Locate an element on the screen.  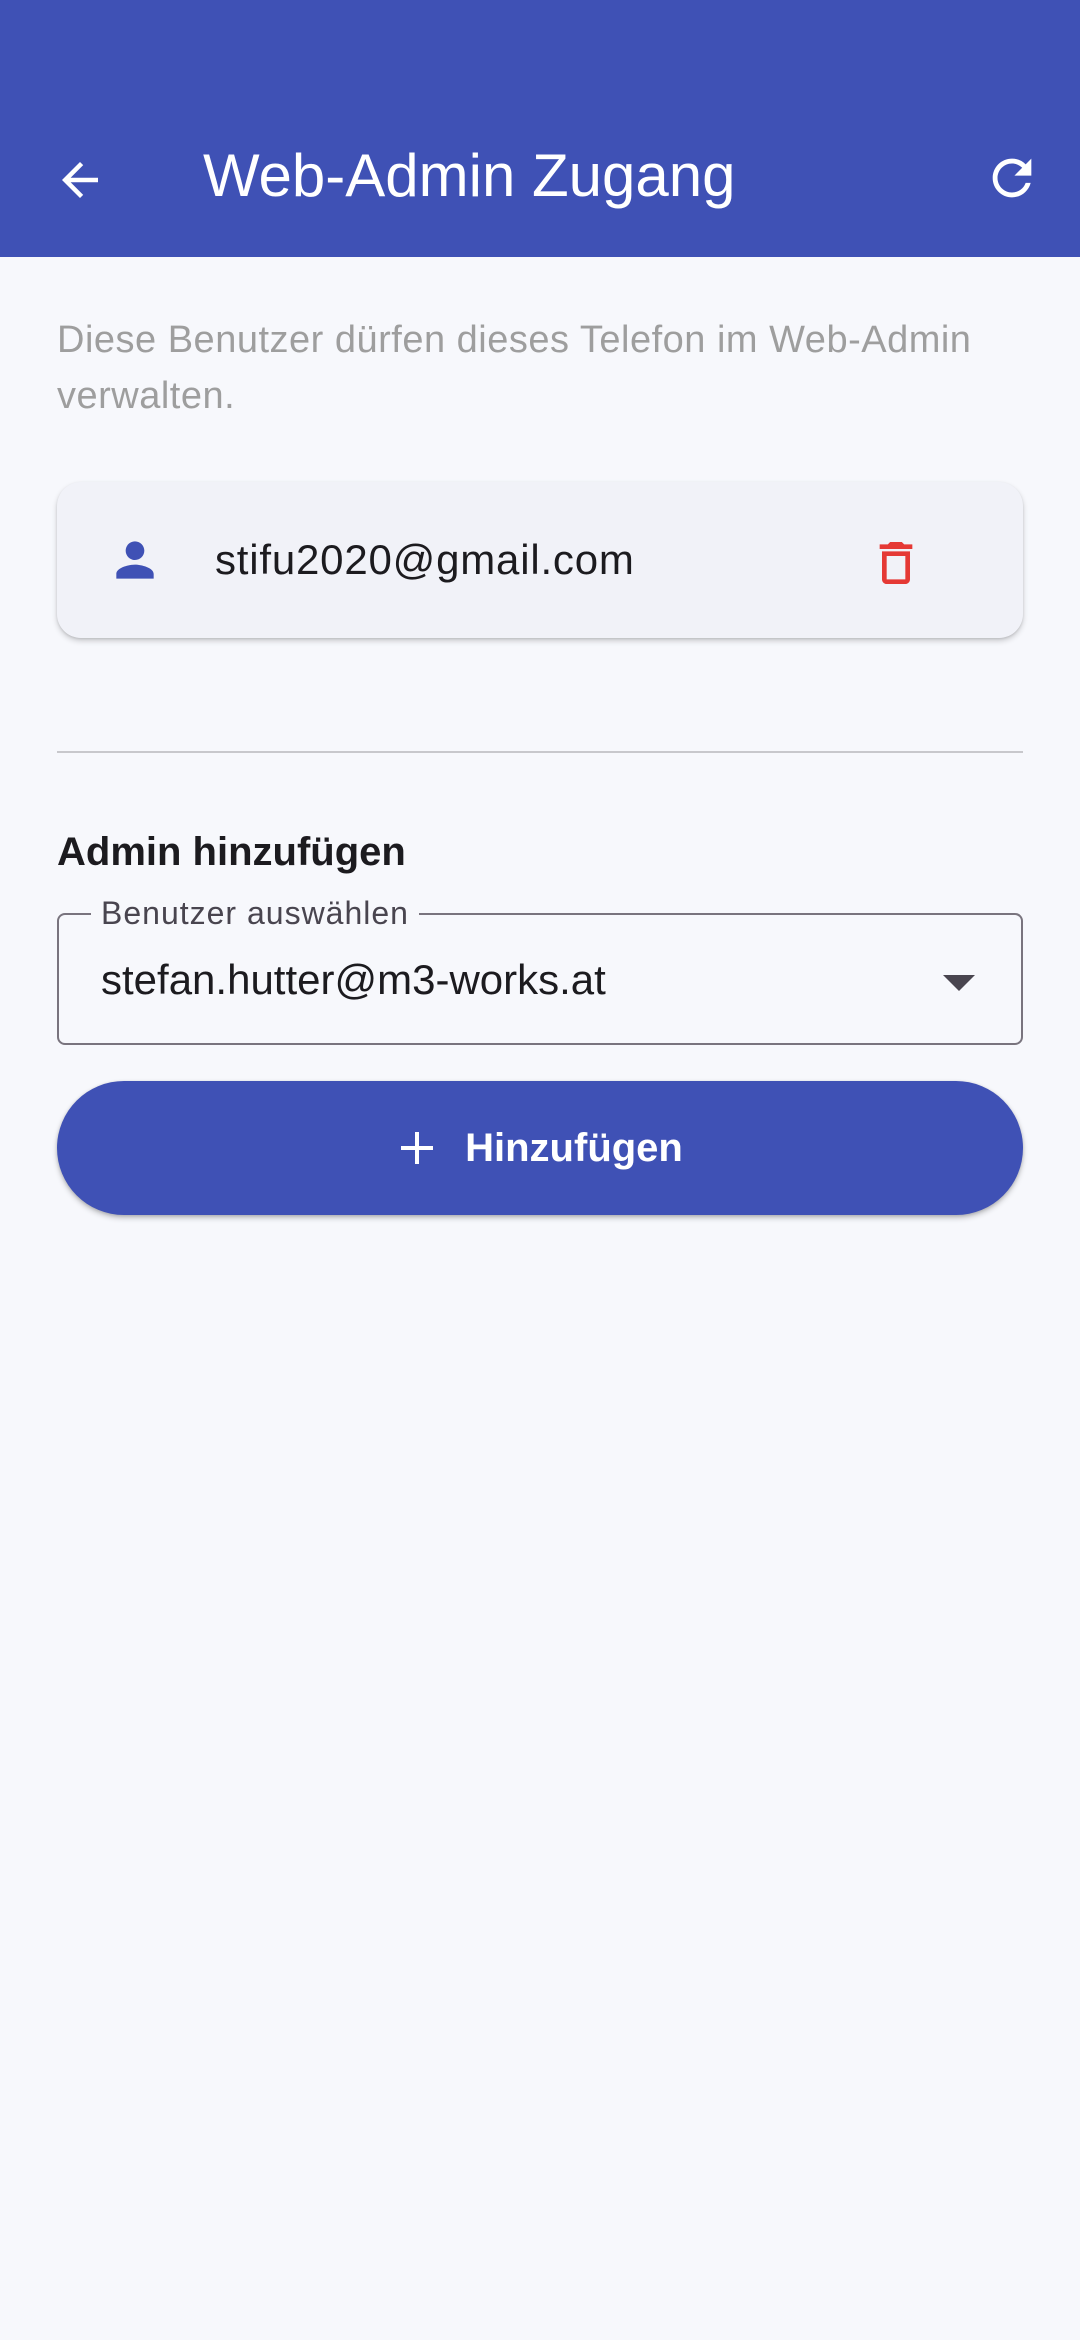
add-admin-button: Hinzufügen is located at coordinates (540, 1148).